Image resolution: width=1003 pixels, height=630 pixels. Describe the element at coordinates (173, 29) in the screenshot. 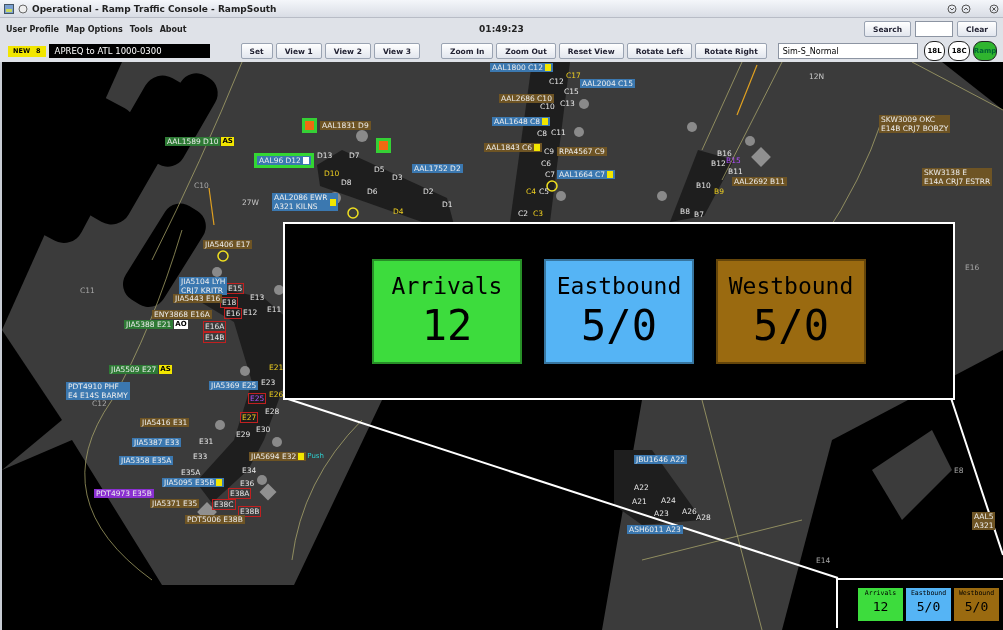

I see `menu-item: About` at that location.